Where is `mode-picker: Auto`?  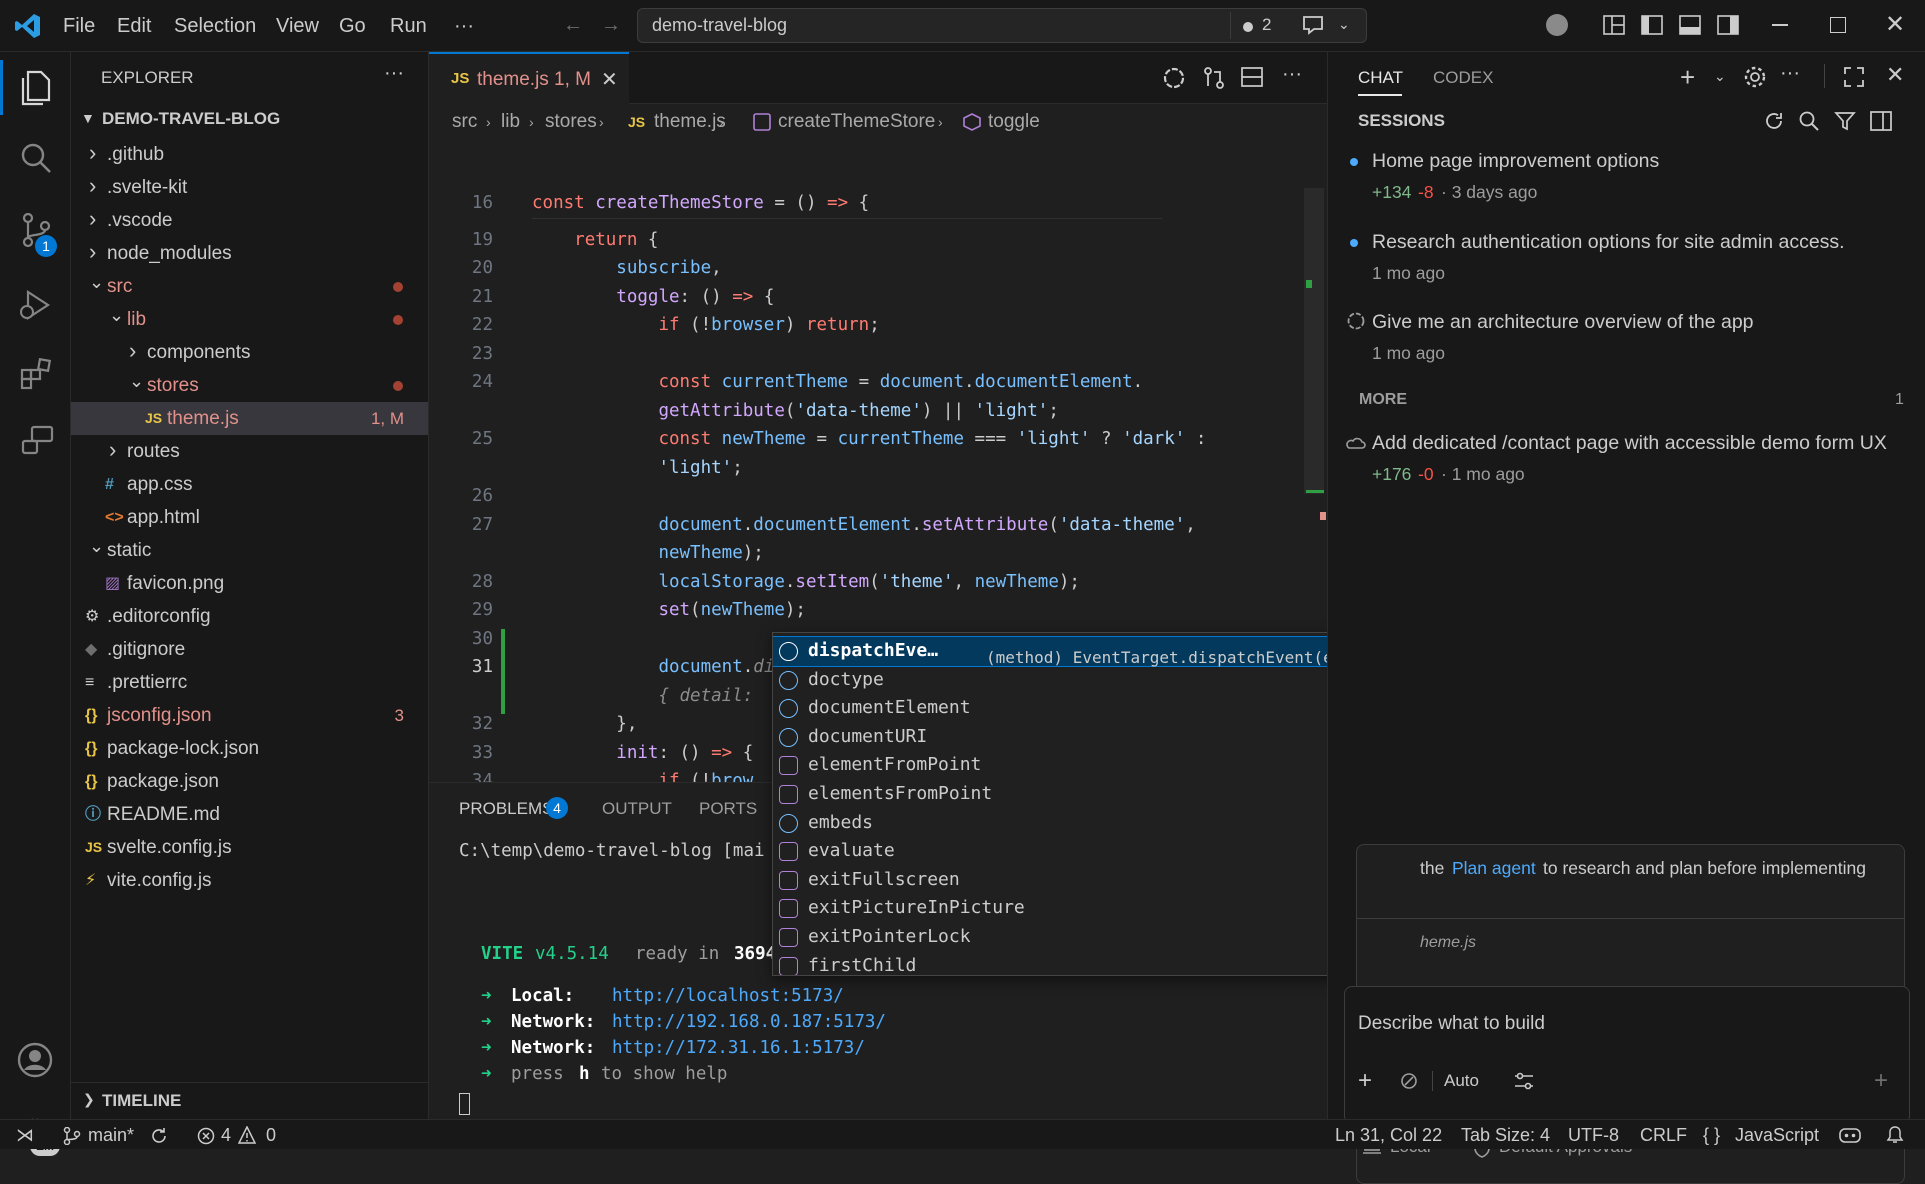 mode-picker: Auto is located at coordinates (1461, 1081).